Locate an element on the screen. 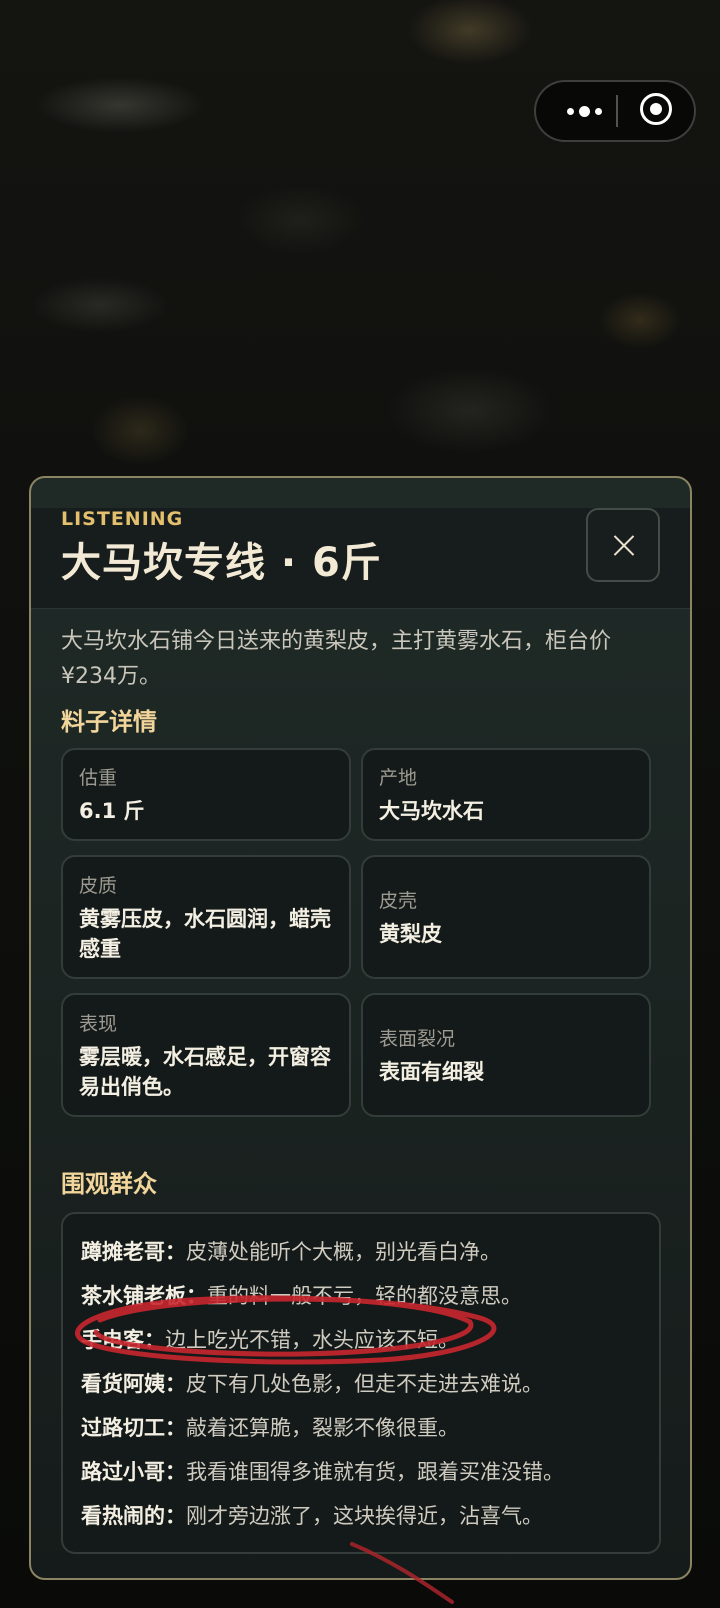  detail-label: 表现 is located at coordinates (98, 1023).